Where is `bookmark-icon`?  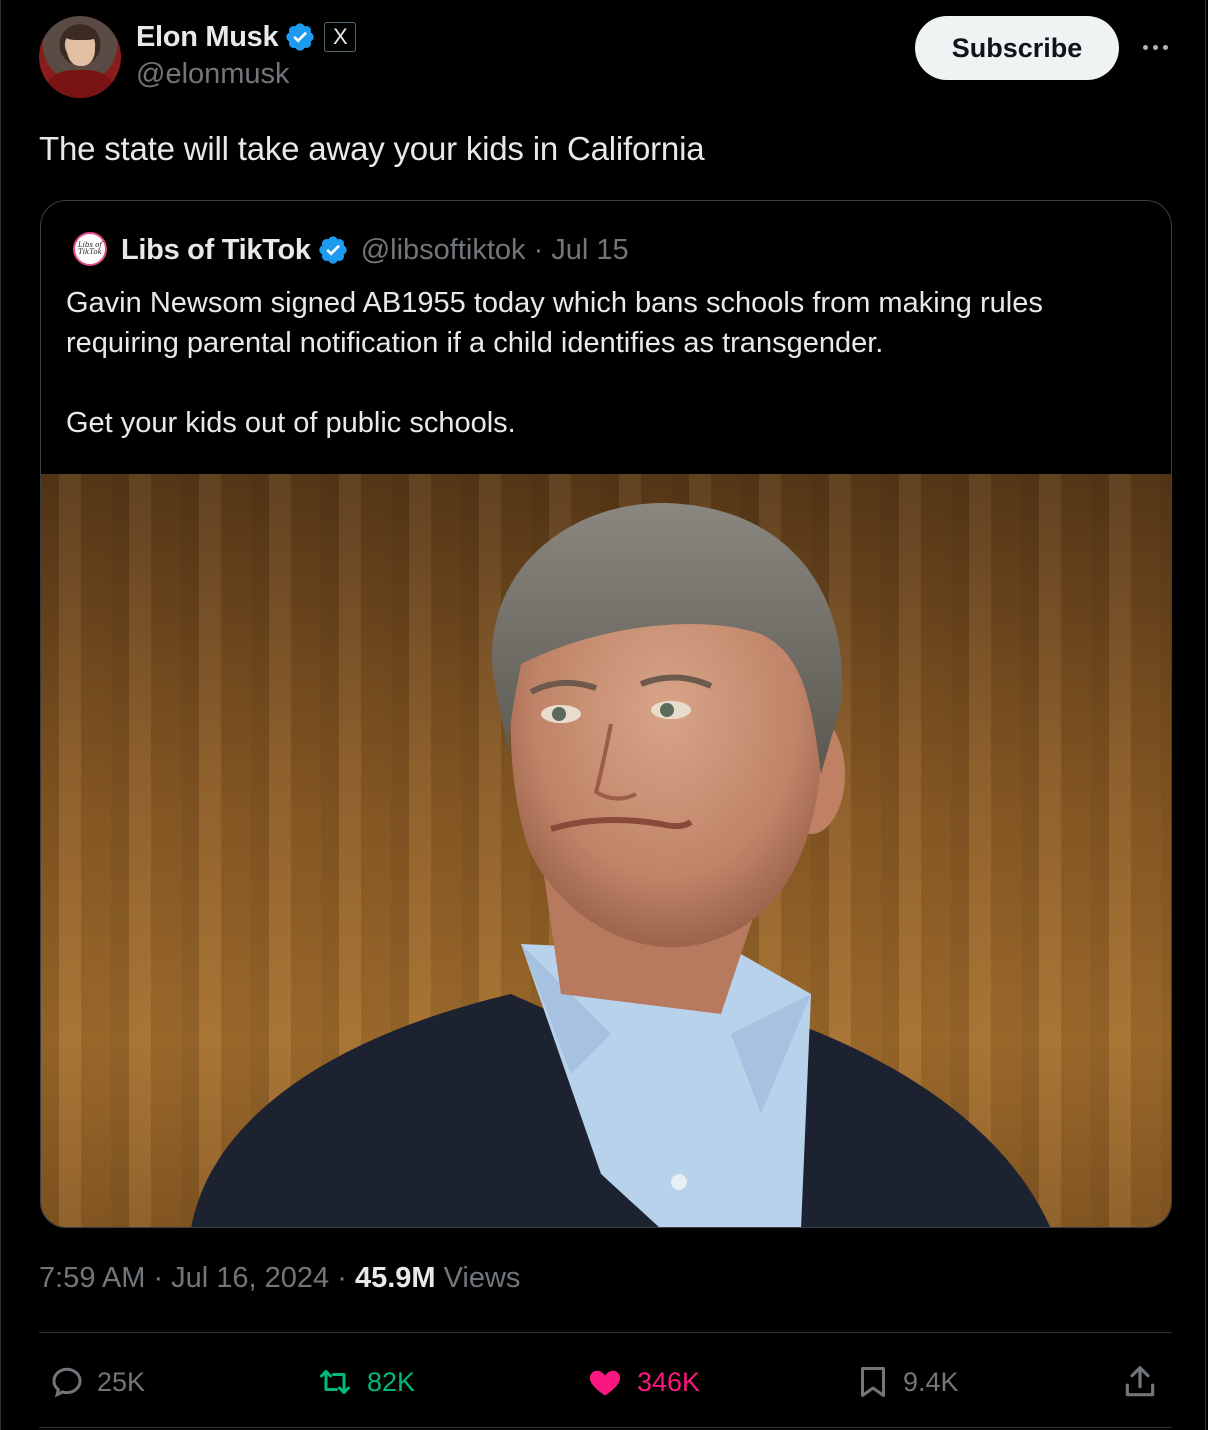 bookmark-icon is located at coordinates (873, 1382).